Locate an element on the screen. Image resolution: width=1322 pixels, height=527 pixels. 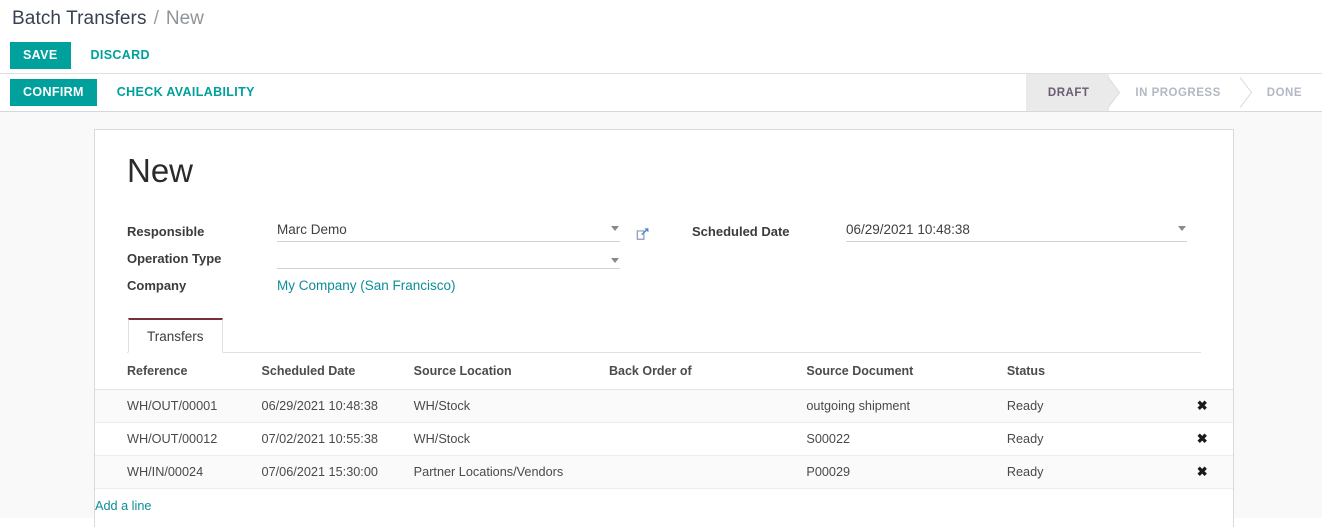
column-header-back-order-of: Back Order of is located at coordinates (707, 371).